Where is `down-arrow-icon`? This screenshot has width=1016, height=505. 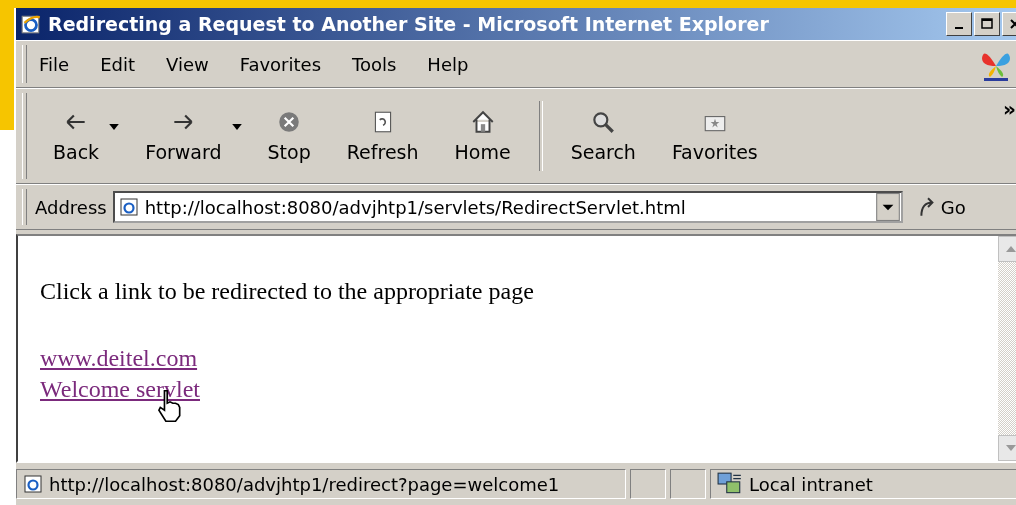
down-arrow-icon is located at coordinates (1011, 448).